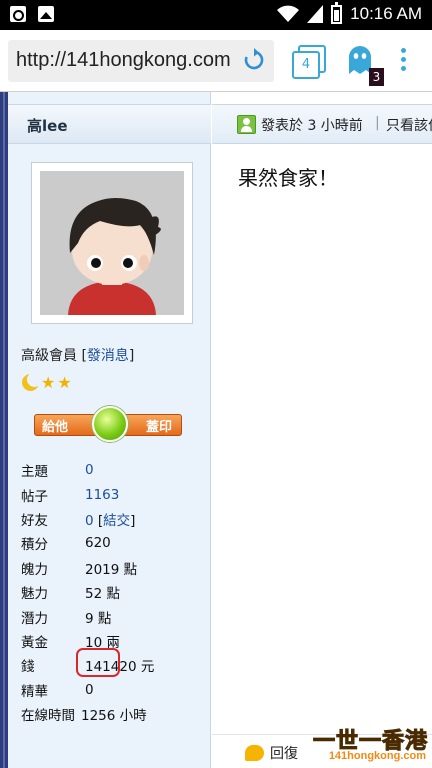 Image resolution: width=432 pixels, height=768 pixels. Describe the element at coordinates (158, 427) in the screenshot. I see `stamp-right-label: 蓋印` at that location.